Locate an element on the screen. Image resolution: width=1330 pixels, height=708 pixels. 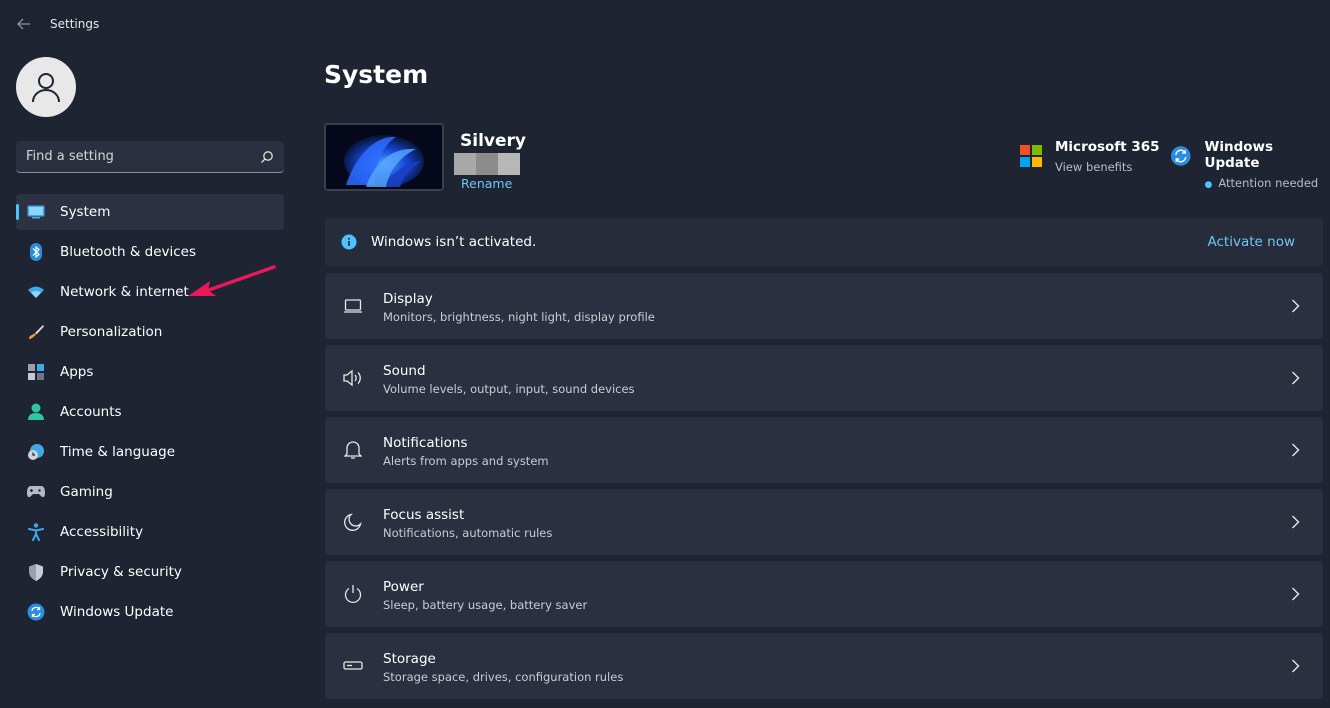
back-button is located at coordinates (24, 24).